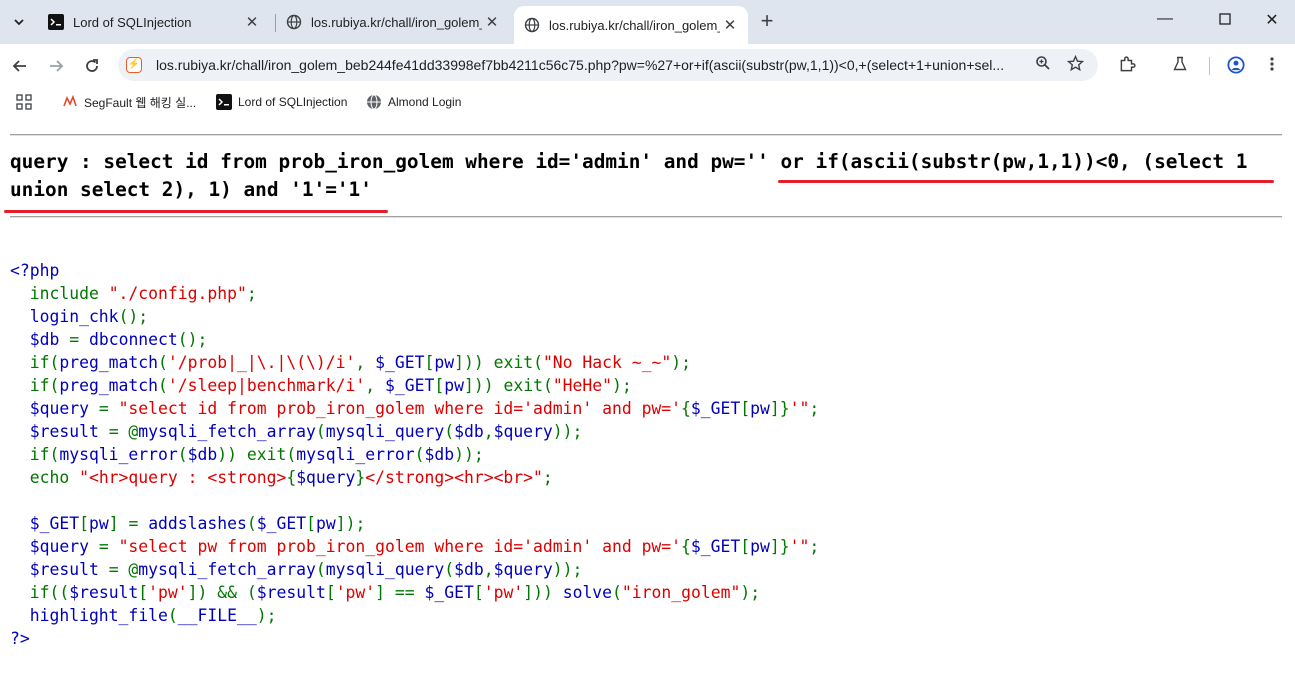  Describe the element at coordinates (1272, 66) in the screenshot. I see `menu-kebab-icon` at that location.